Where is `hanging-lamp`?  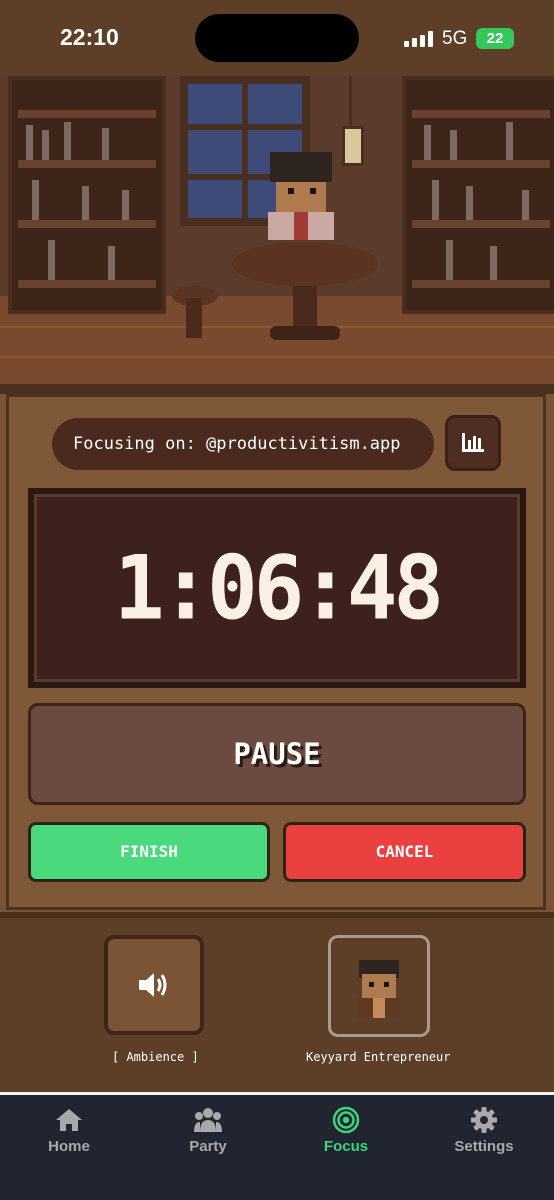 hanging-lamp is located at coordinates (353, 146).